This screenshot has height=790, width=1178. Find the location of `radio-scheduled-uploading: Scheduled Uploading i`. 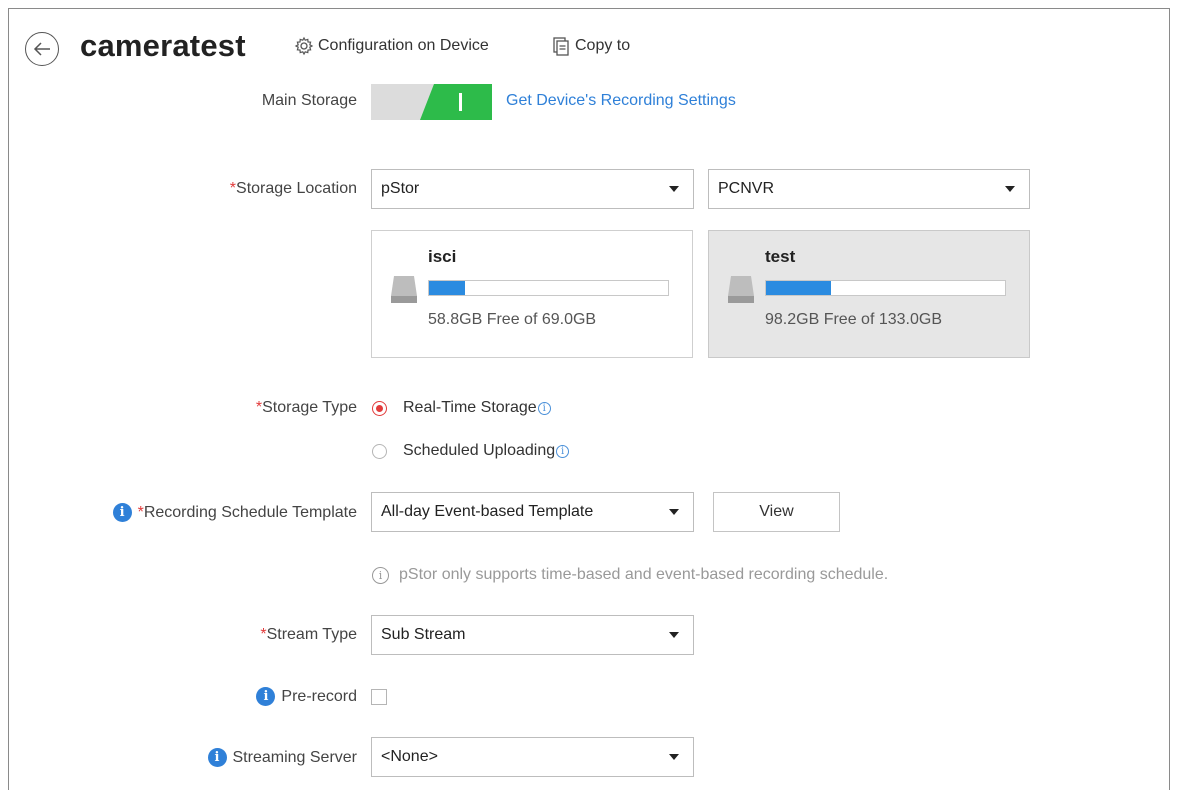

radio-scheduled-uploading: Scheduled Uploading i is located at coordinates (471, 451).